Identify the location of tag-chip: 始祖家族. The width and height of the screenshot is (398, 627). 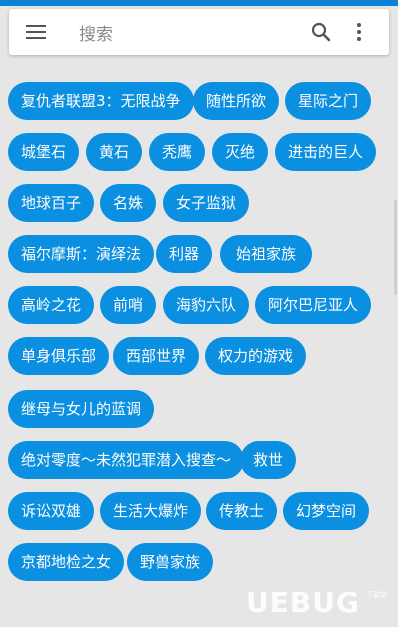
(266, 254).